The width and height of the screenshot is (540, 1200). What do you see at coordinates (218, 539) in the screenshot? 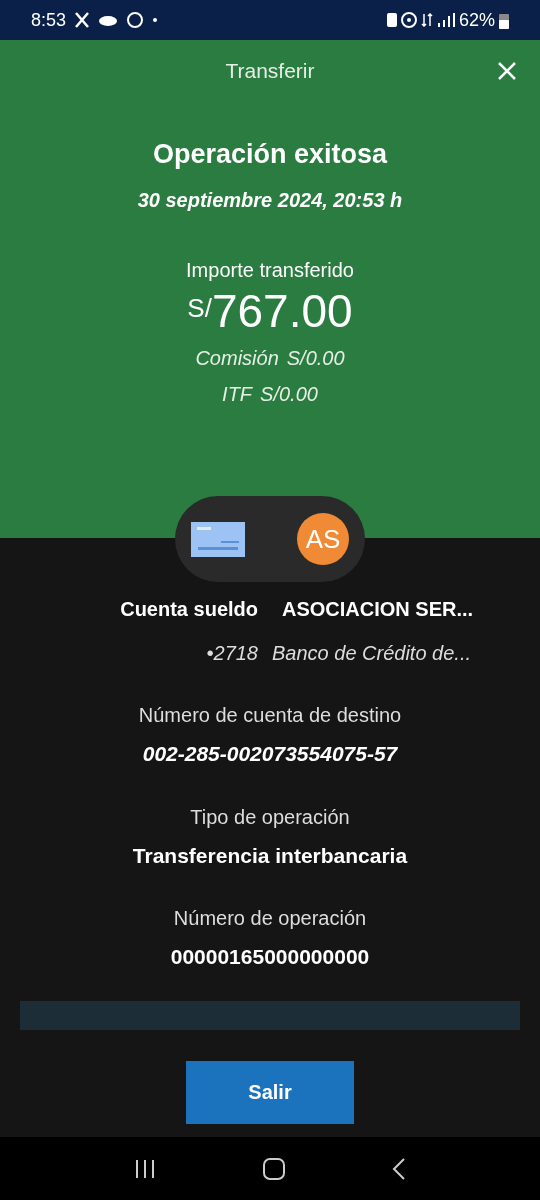
I see `card-icon` at bounding box center [218, 539].